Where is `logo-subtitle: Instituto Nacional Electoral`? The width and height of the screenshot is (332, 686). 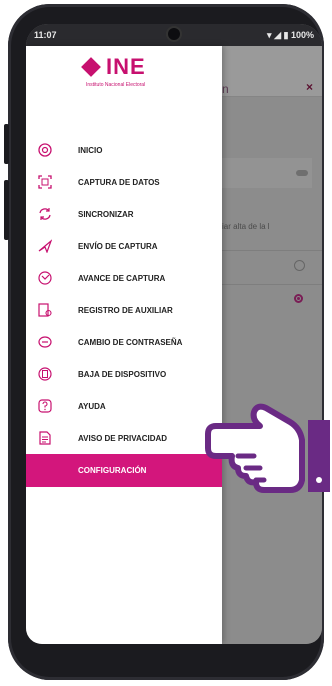
logo-subtitle: Instituto Nacional Electoral is located at coordinates (116, 85).